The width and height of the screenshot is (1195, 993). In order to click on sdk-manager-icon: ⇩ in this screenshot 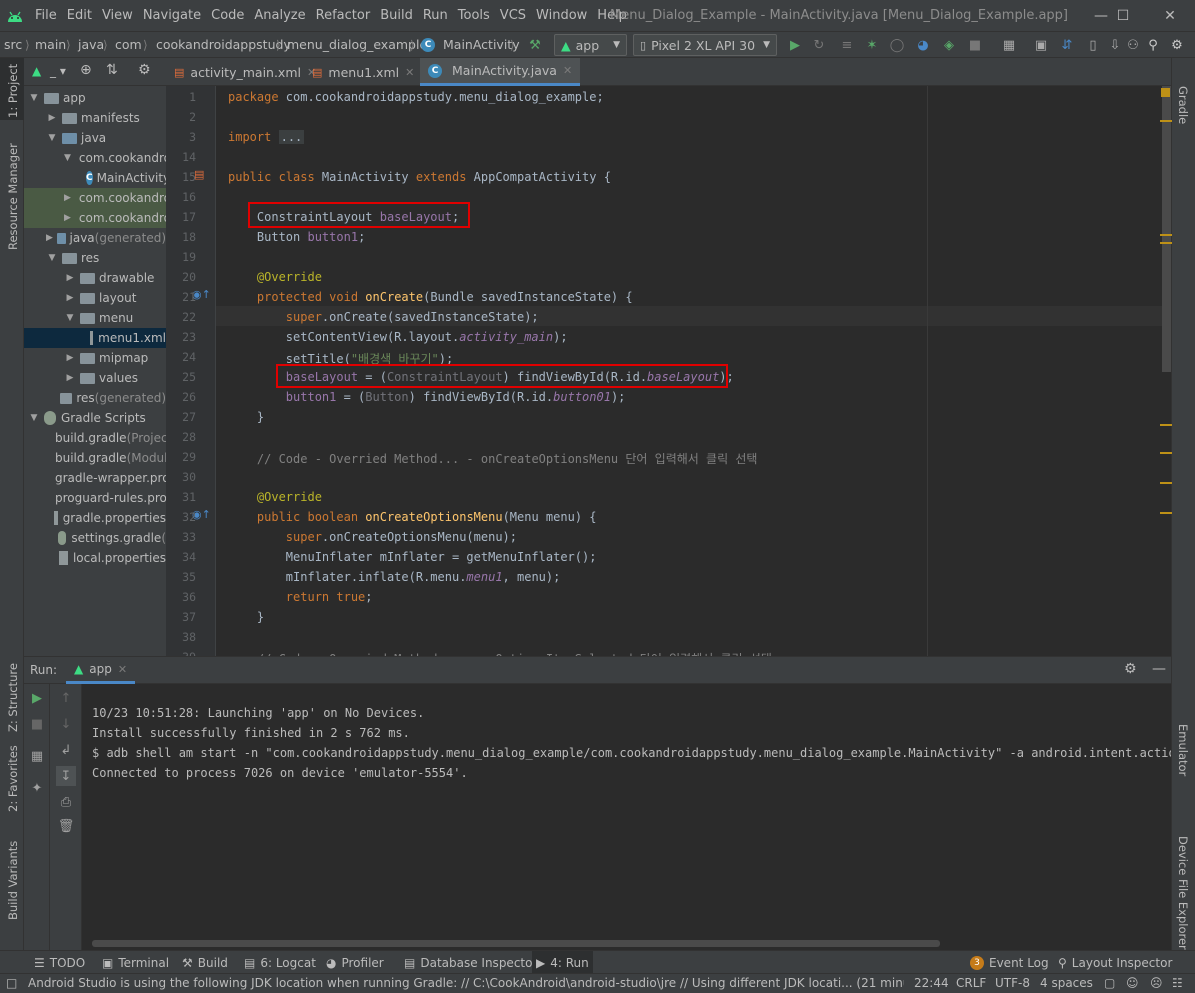, I will do `click(1115, 45)`.